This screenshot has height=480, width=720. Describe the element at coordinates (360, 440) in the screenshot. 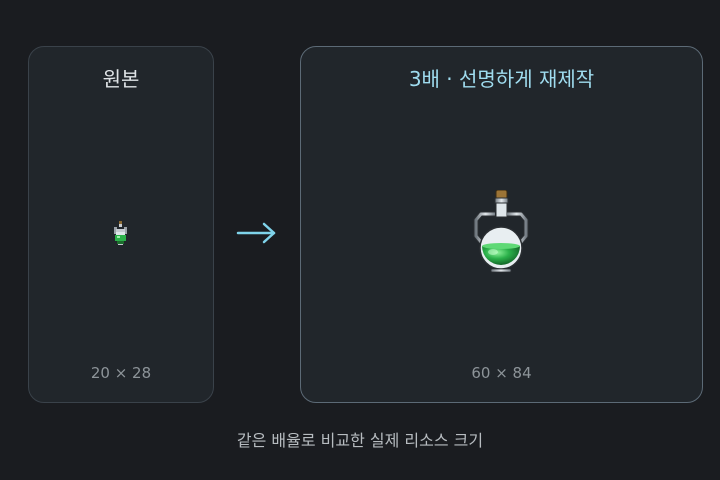

I see `comparison-footer-note: 같은 배율로 비교한 실제 리소스 크기` at that location.